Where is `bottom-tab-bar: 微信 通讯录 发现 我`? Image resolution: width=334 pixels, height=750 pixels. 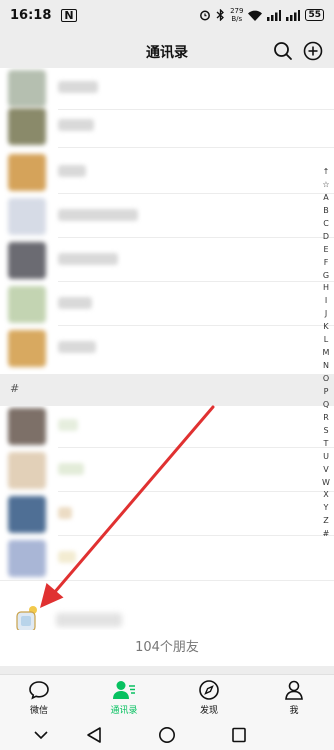 bottom-tab-bar: 微信 通讯录 发现 我 is located at coordinates (167, 697).